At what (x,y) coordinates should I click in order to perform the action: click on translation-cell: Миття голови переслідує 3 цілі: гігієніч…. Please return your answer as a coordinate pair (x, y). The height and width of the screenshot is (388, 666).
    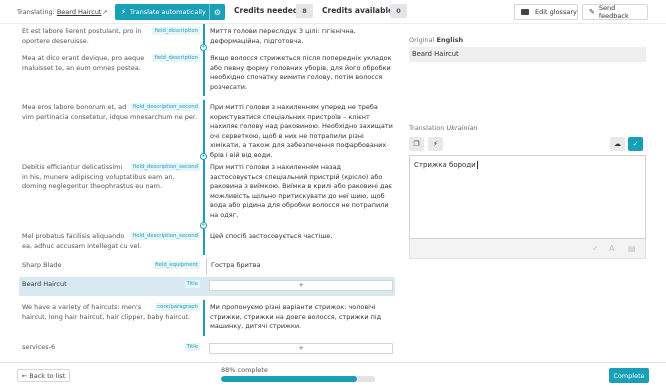
    Looking at the image, I should click on (301, 35).